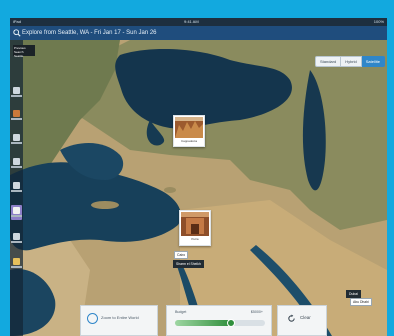  Describe the element at coordinates (291, 318) in the screenshot. I see `refresh-icon` at that location.